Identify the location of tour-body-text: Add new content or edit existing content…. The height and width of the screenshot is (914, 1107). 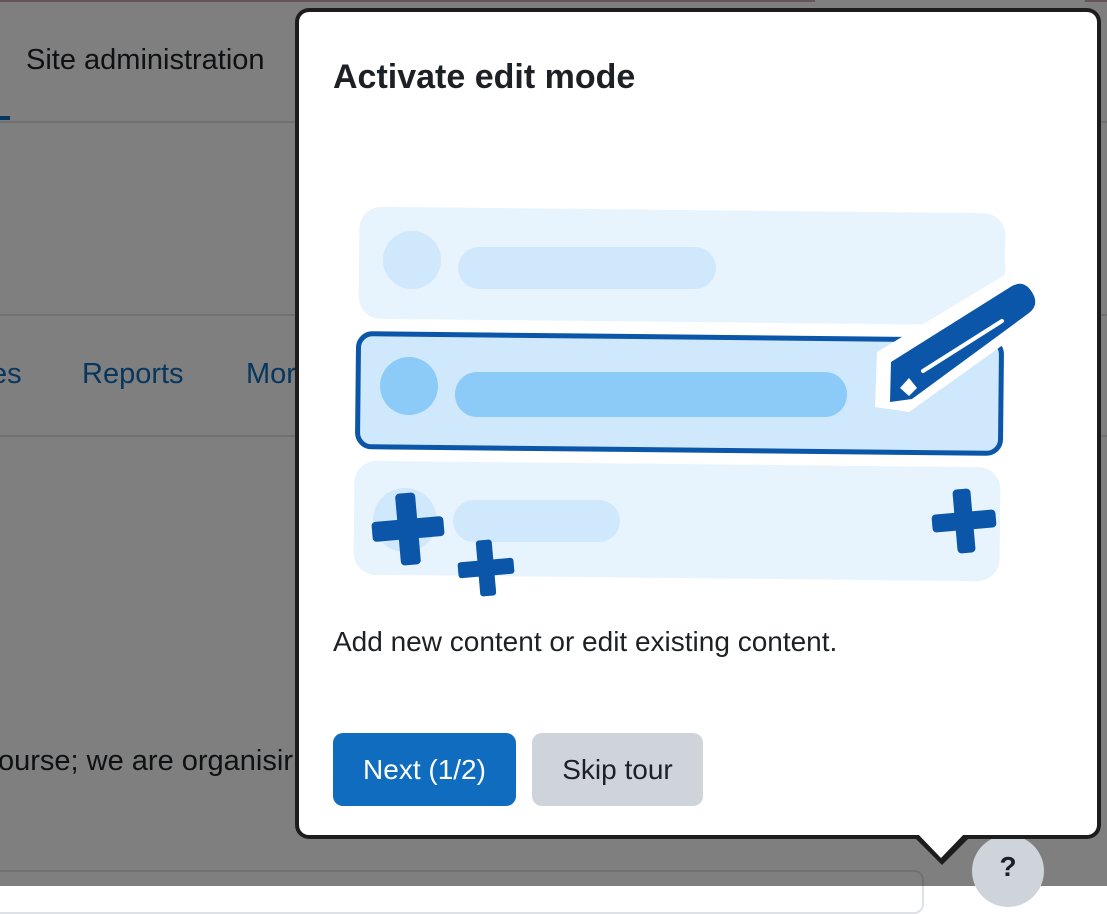
(585, 641).